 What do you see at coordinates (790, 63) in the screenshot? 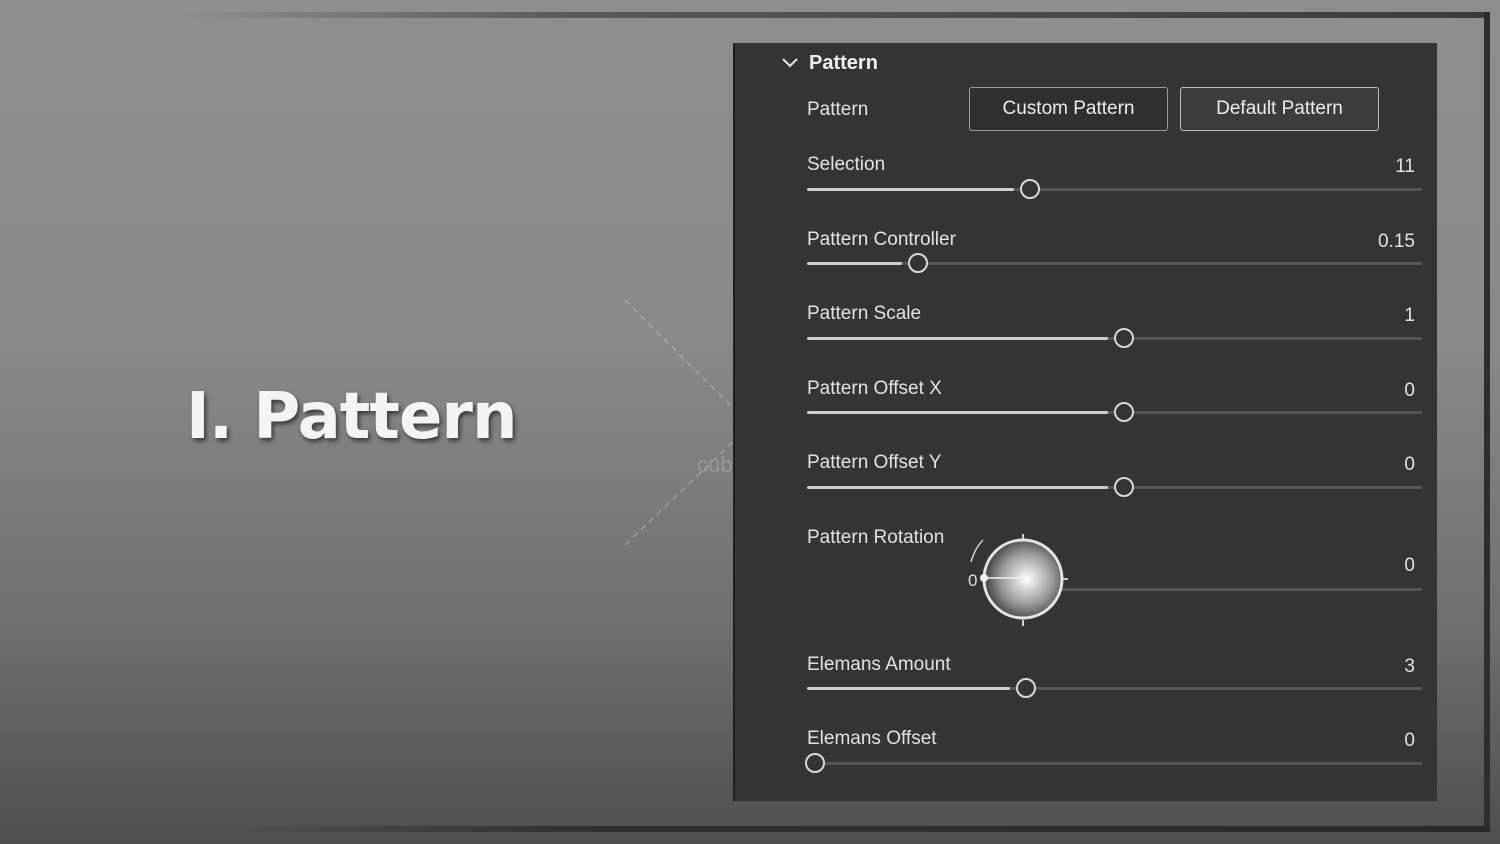
I see `chevron-down-icon` at bounding box center [790, 63].